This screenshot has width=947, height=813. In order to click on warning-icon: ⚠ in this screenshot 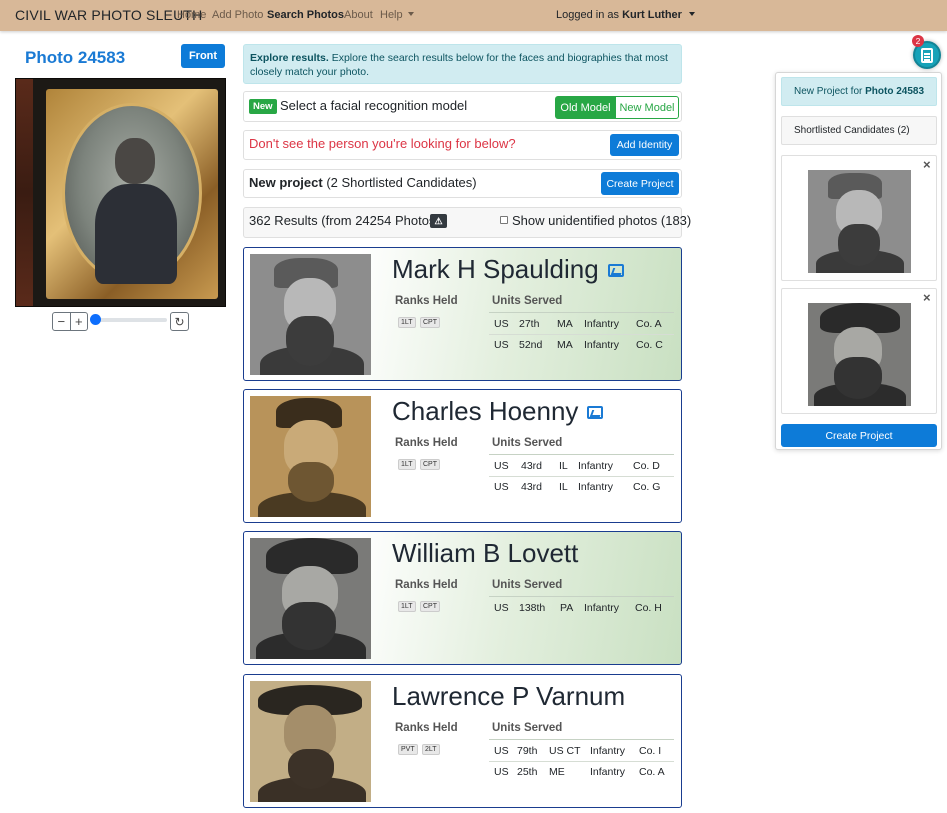, I will do `click(438, 221)`.